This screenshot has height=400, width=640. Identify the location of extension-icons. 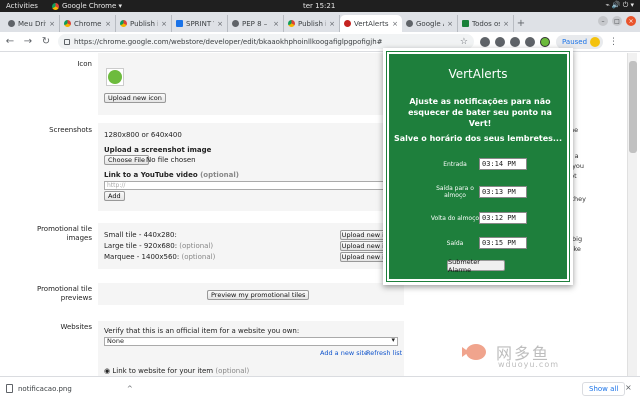
(515, 41).